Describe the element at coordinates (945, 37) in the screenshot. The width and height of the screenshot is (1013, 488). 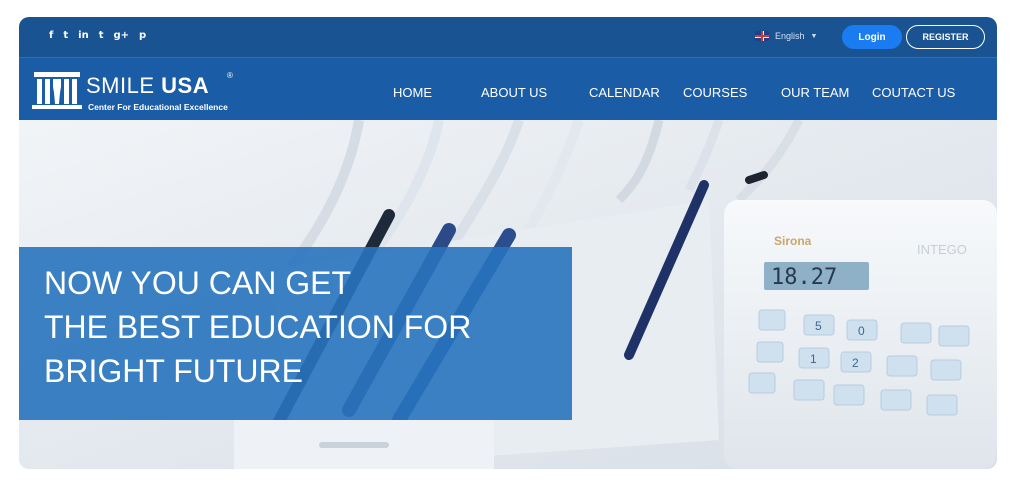
I see `register-button: REGISTER` at that location.